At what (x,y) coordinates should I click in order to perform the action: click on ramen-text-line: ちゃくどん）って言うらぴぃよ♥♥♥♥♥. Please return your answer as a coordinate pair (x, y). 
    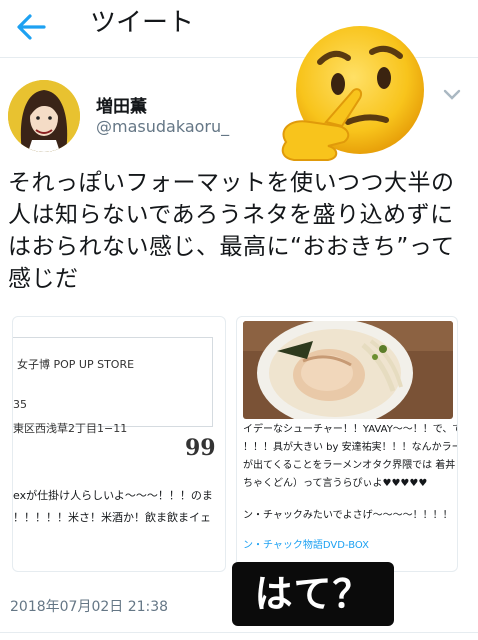
    Looking at the image, I should click on (335, 483).